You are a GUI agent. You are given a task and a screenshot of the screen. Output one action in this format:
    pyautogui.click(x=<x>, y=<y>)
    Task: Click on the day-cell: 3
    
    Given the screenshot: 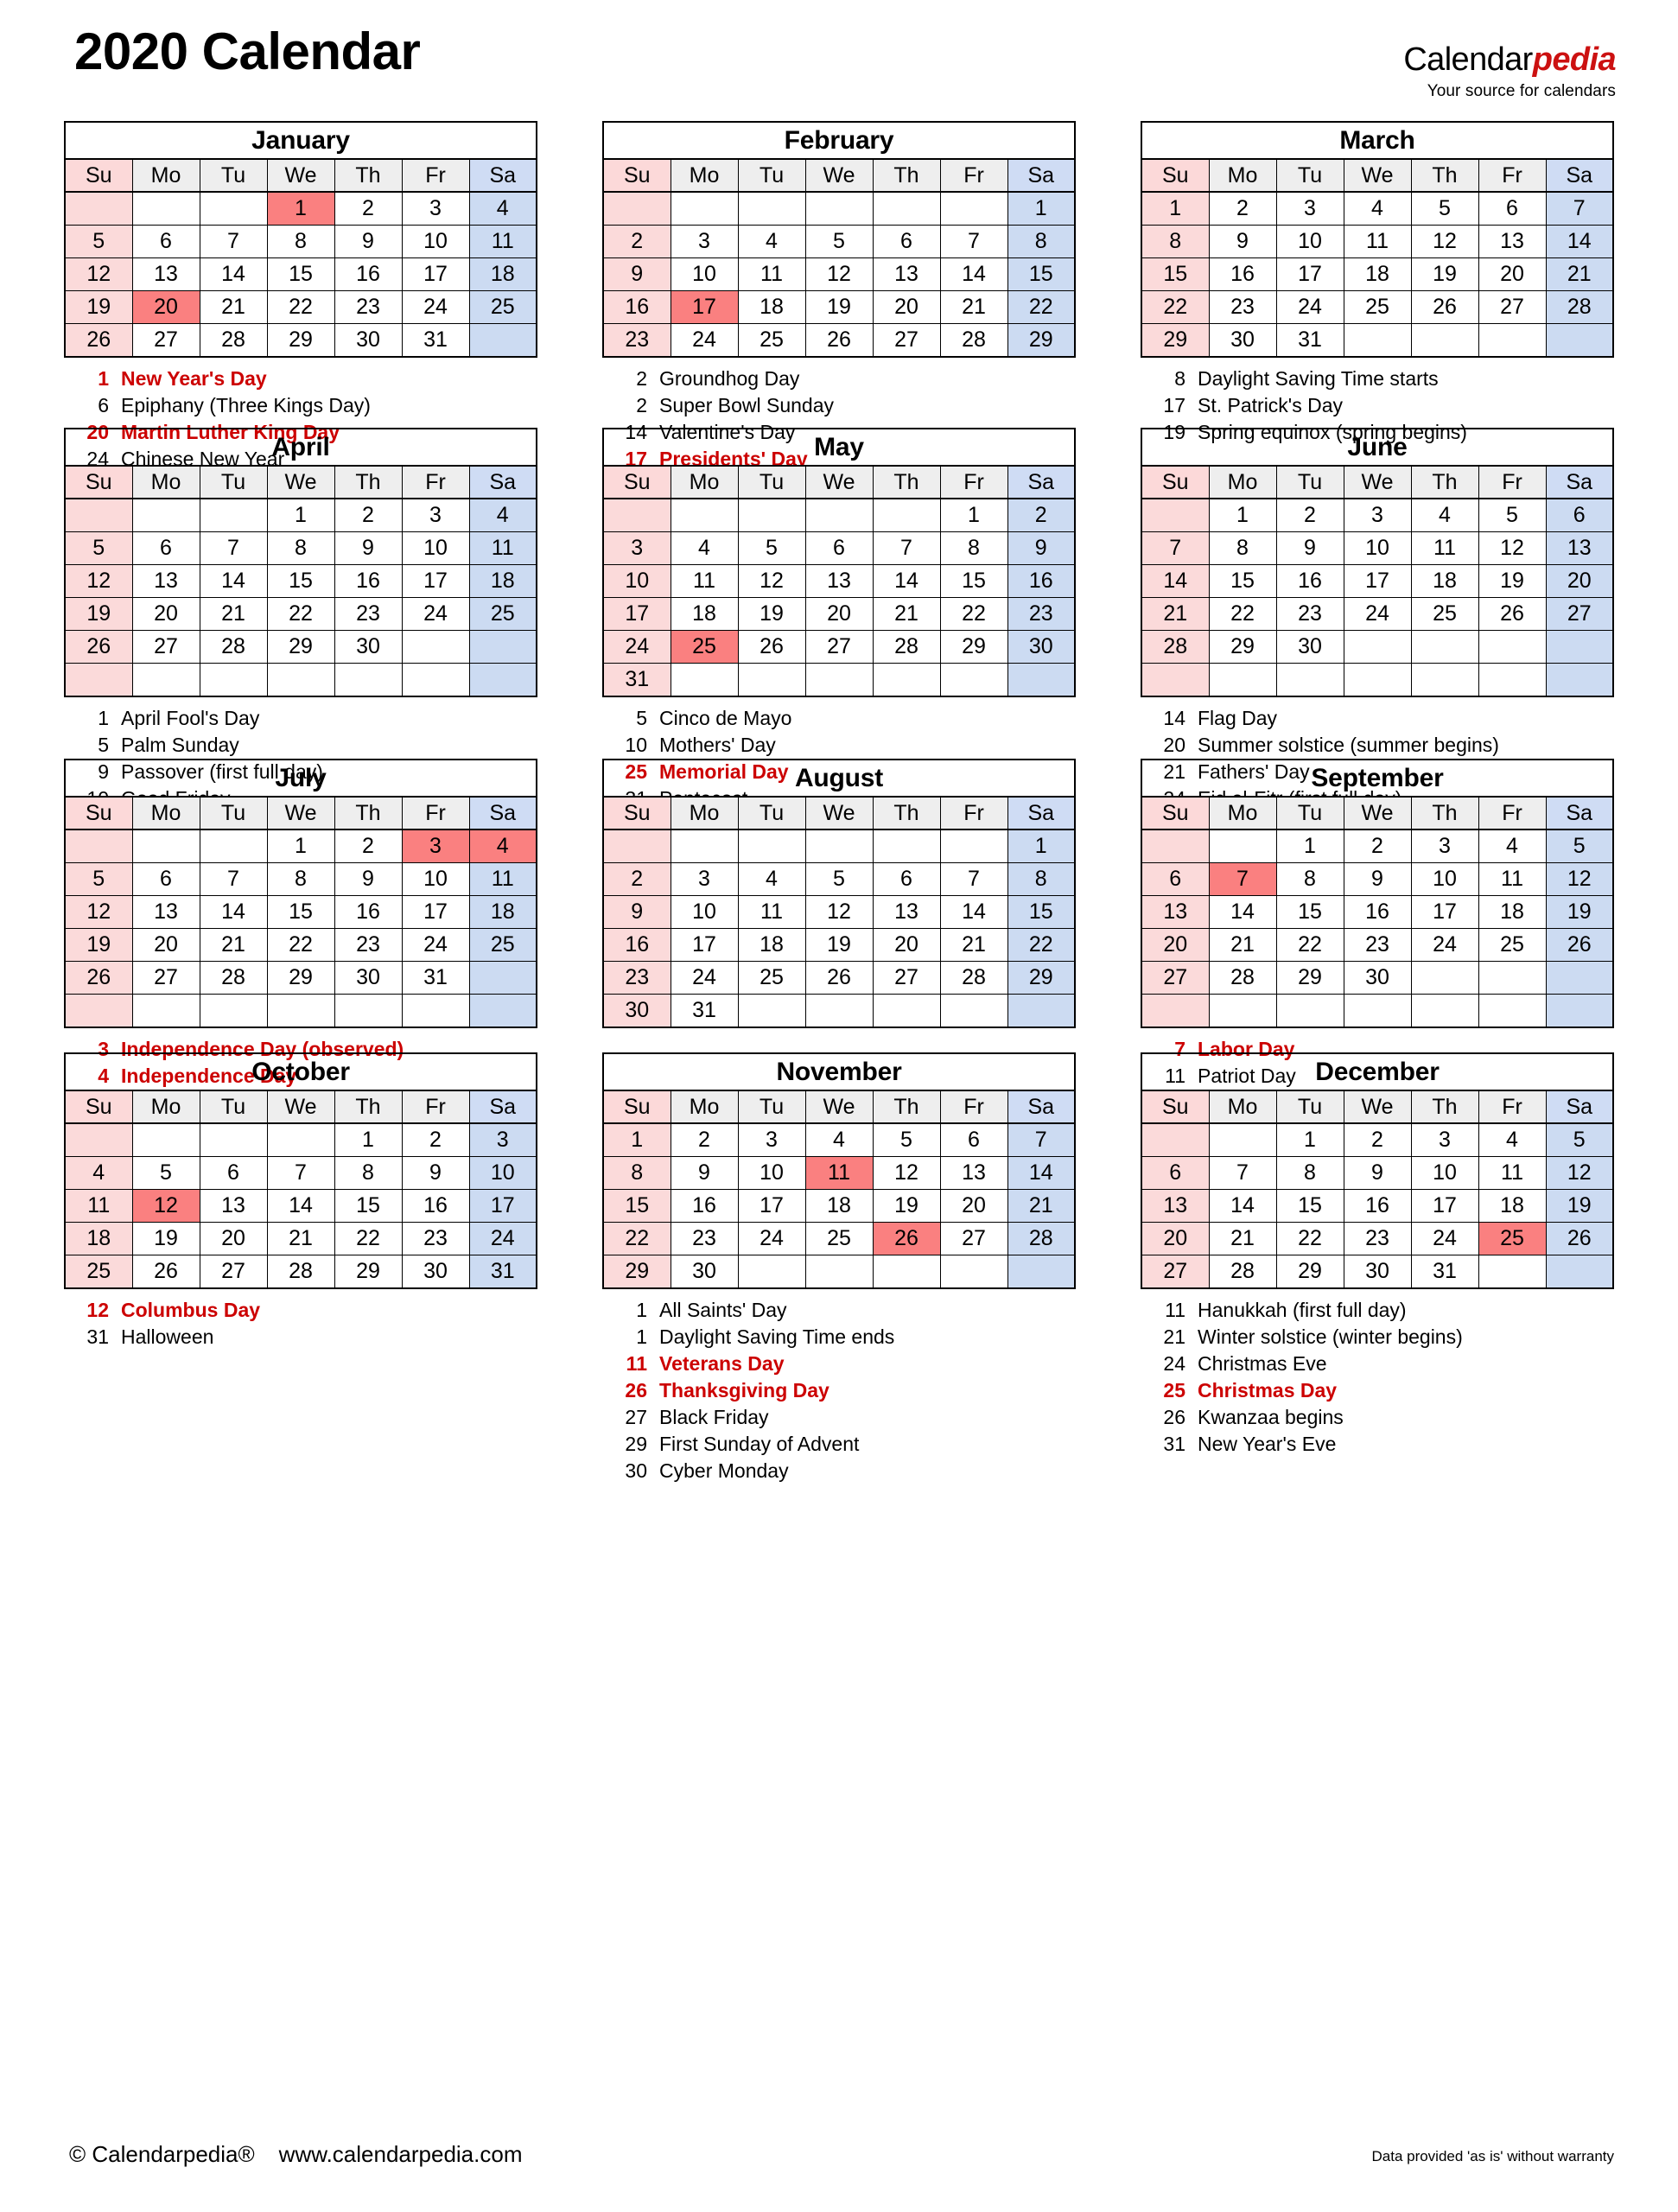 What is the action you would take?
    pyautogui.click(x=1378, y=515)
    